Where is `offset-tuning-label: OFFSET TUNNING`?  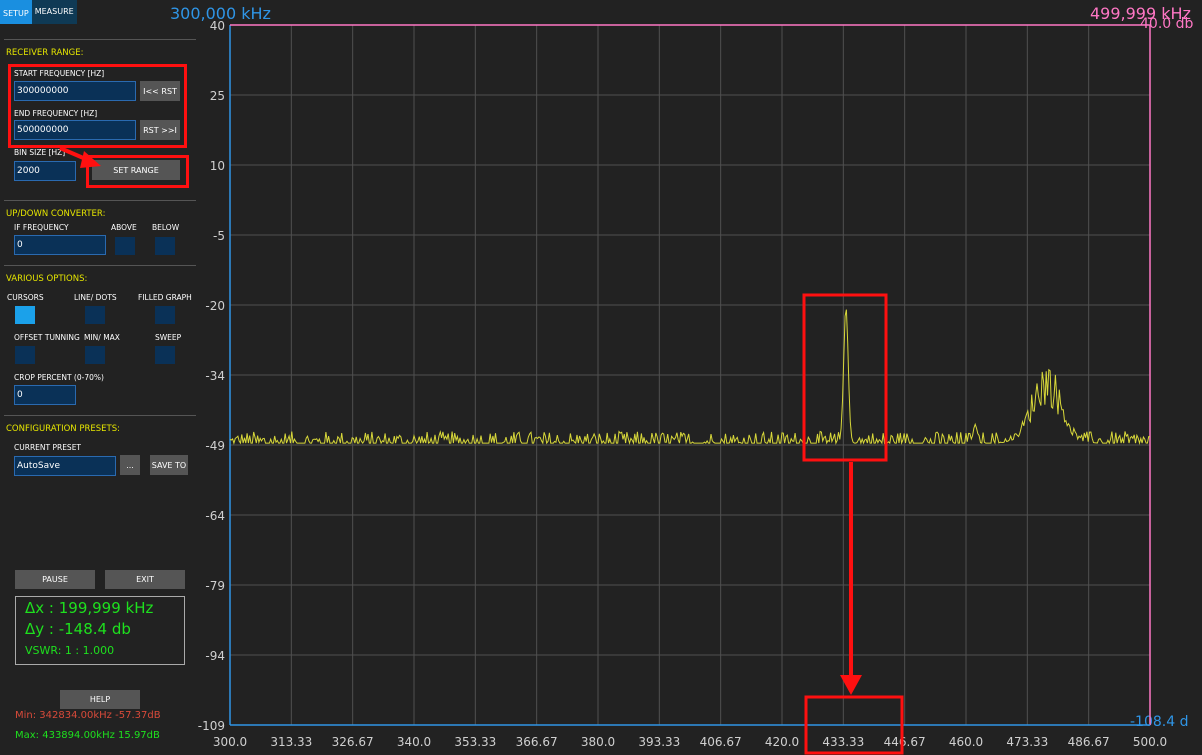 offset-tuning-label: OFFSET TUNNING is located at coordinates (47, 337).